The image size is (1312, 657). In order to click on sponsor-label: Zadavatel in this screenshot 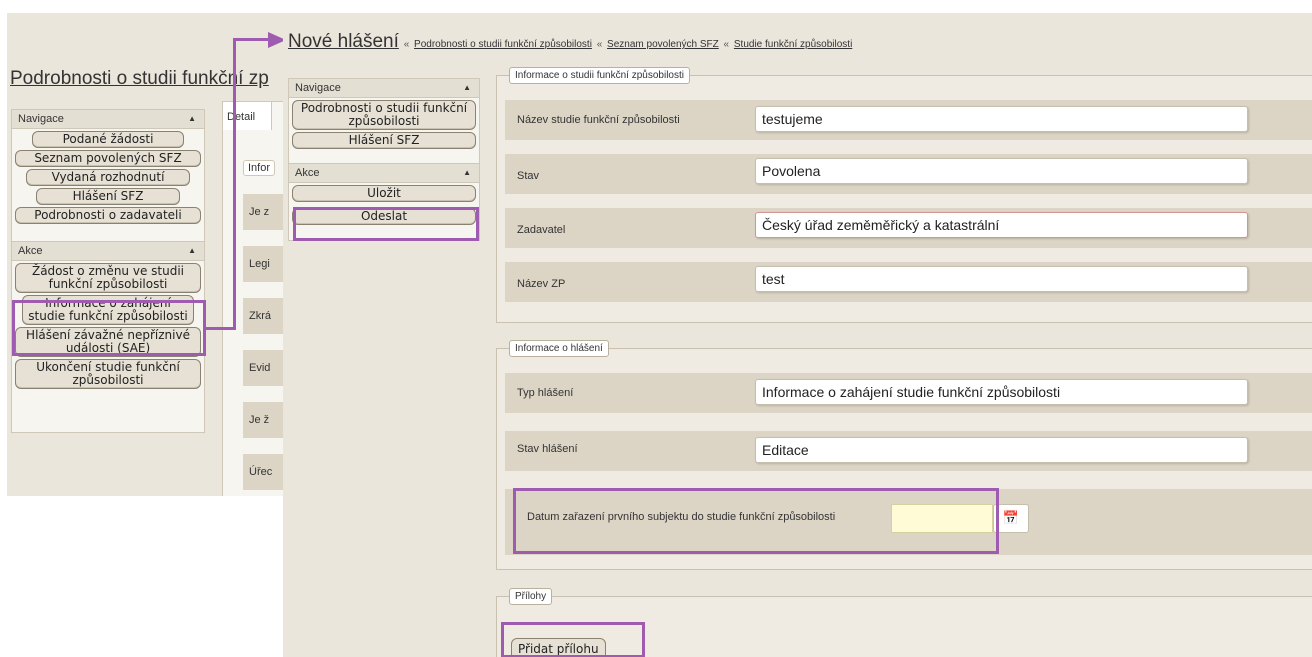, I will do `click(541, 230)`.